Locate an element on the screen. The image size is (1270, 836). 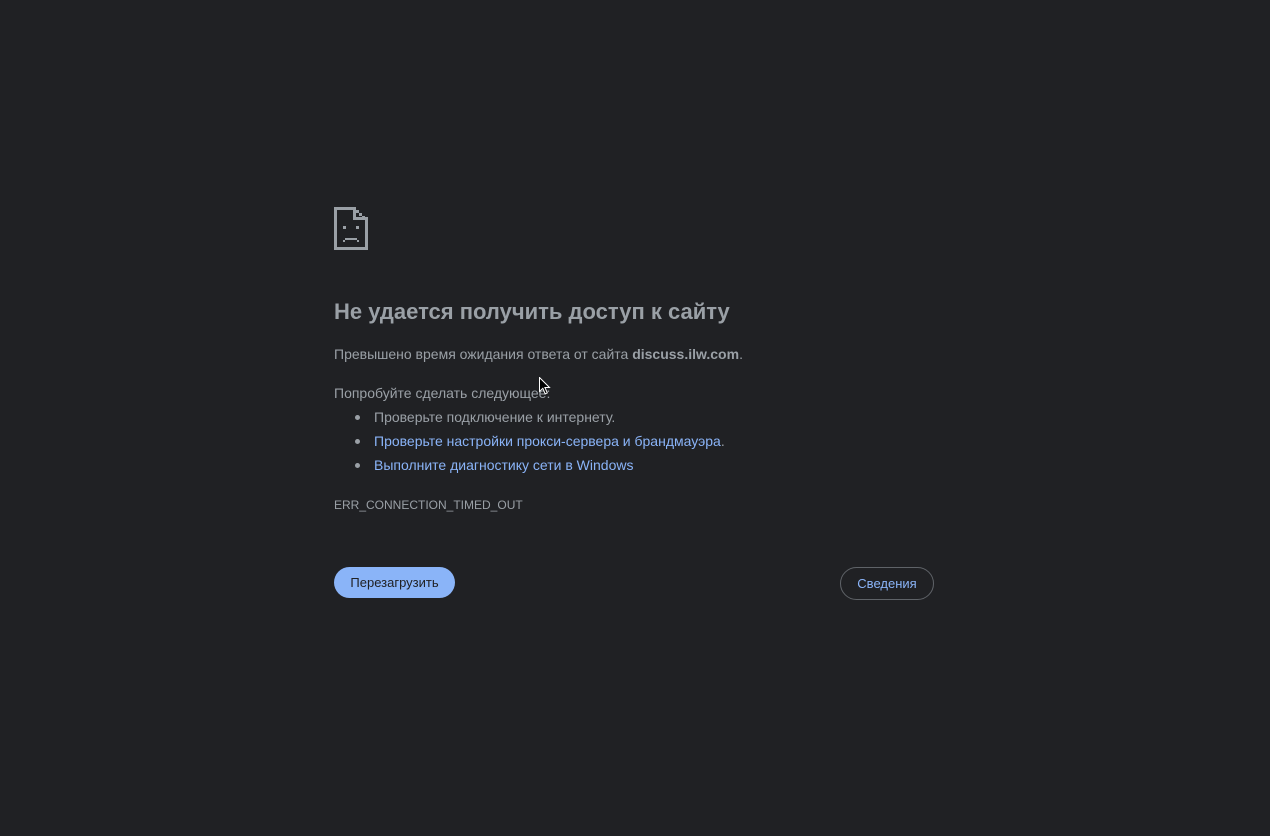
suggestion-suffix: . is located at coordinates (722, 441).